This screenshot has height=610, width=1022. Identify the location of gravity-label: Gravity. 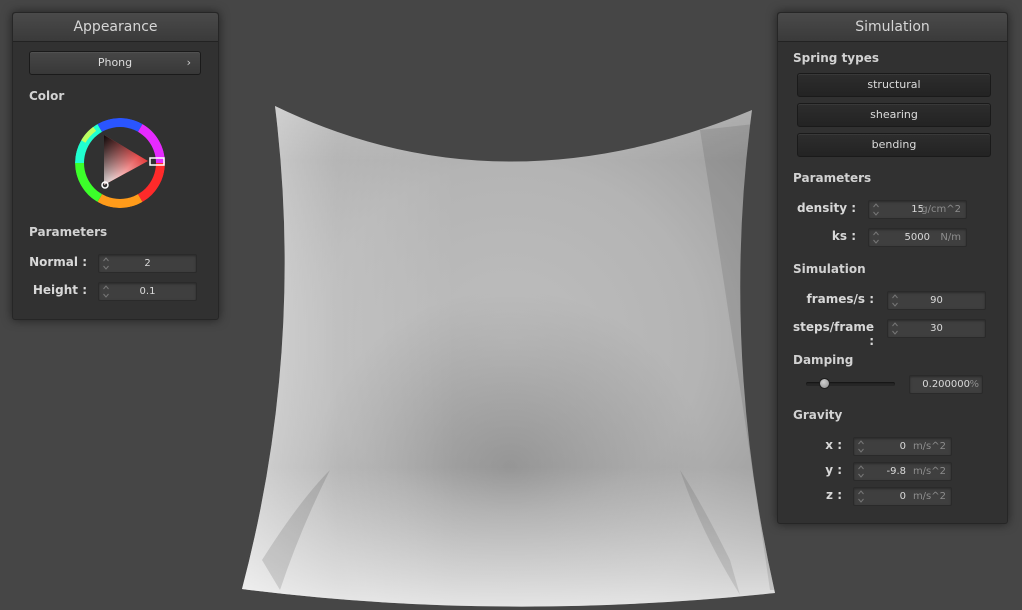
(818, 415).